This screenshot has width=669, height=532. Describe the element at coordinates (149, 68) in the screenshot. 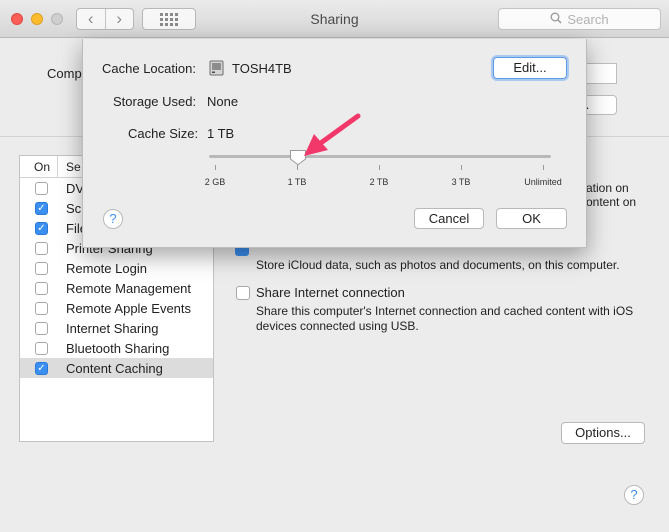

I see `cache-location-label: Cache Location:` at that location.